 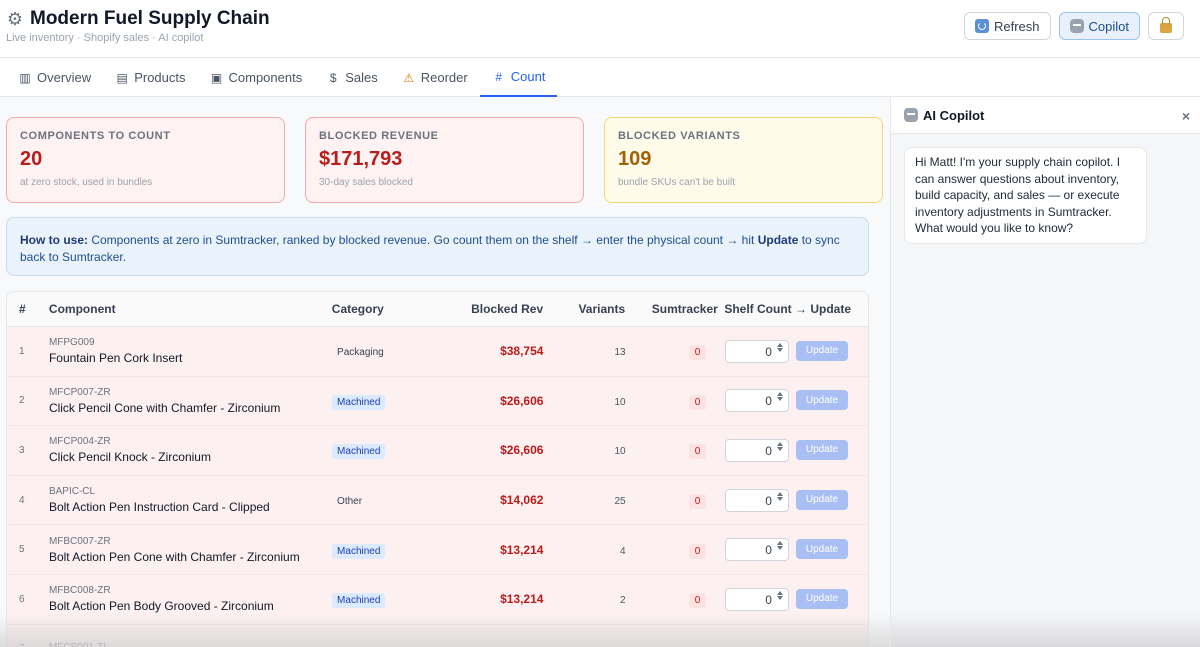 I want to click on component-sku: MFCP007-ZR, so click(x=79, y=392).